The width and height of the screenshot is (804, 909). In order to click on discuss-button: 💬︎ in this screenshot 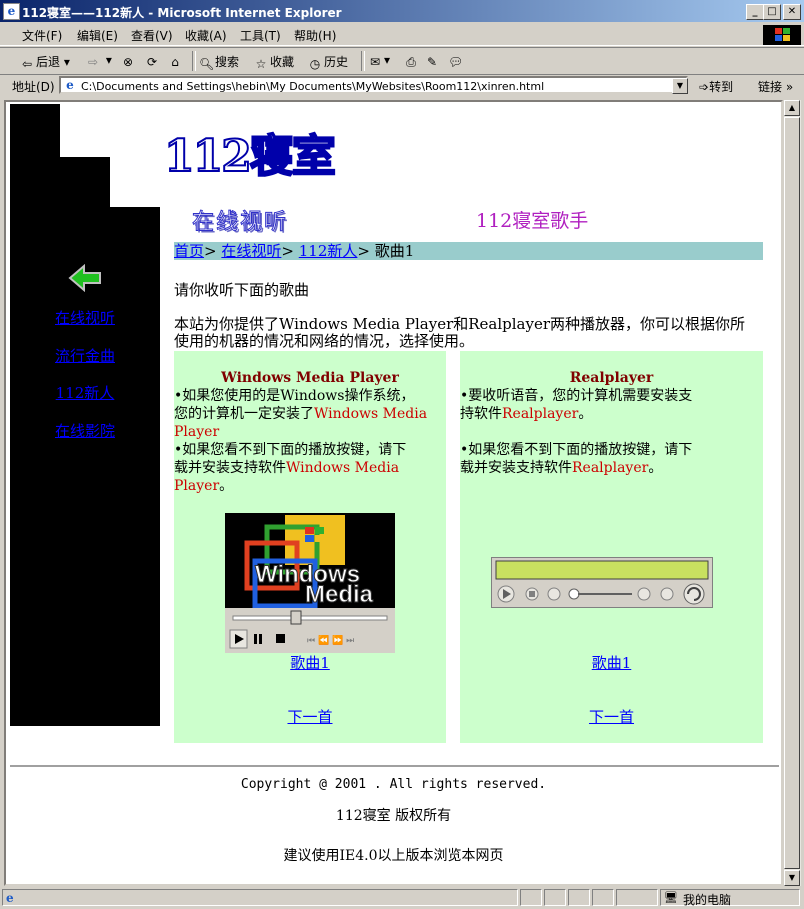, I will do `click(456, 61)`.